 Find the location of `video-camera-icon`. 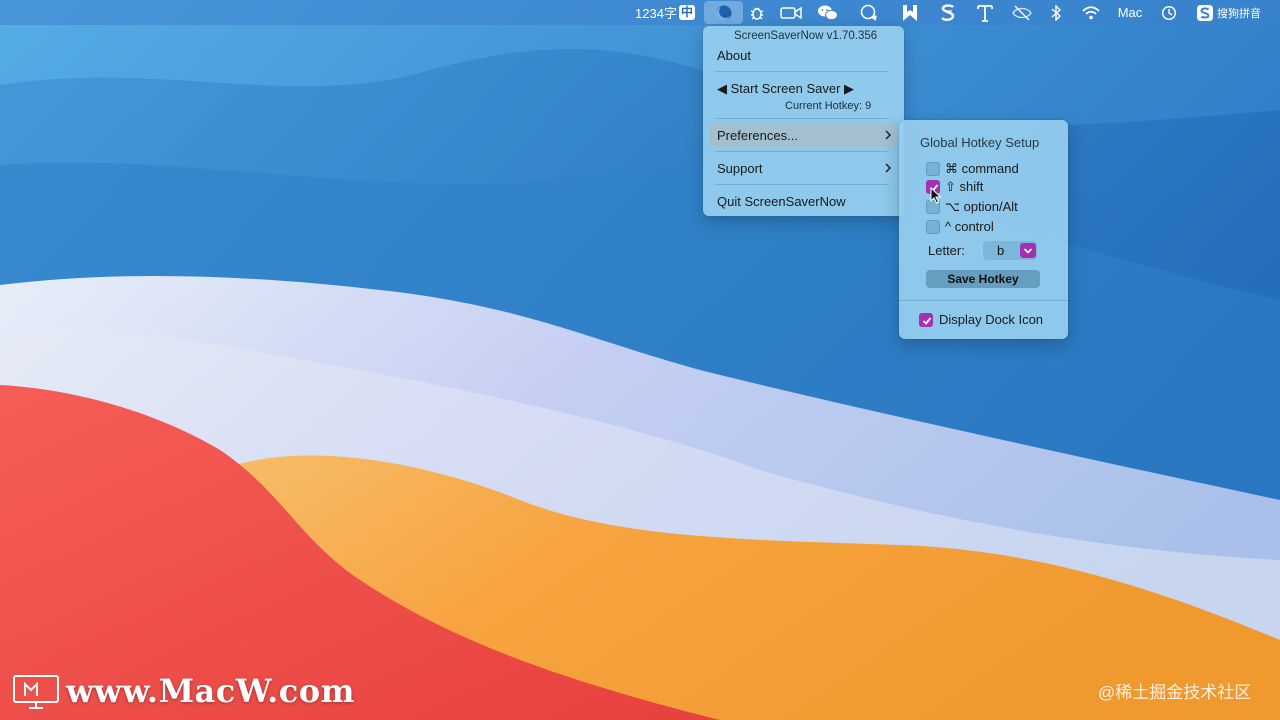

video-camera-icon is located at coordinates (791, 12).